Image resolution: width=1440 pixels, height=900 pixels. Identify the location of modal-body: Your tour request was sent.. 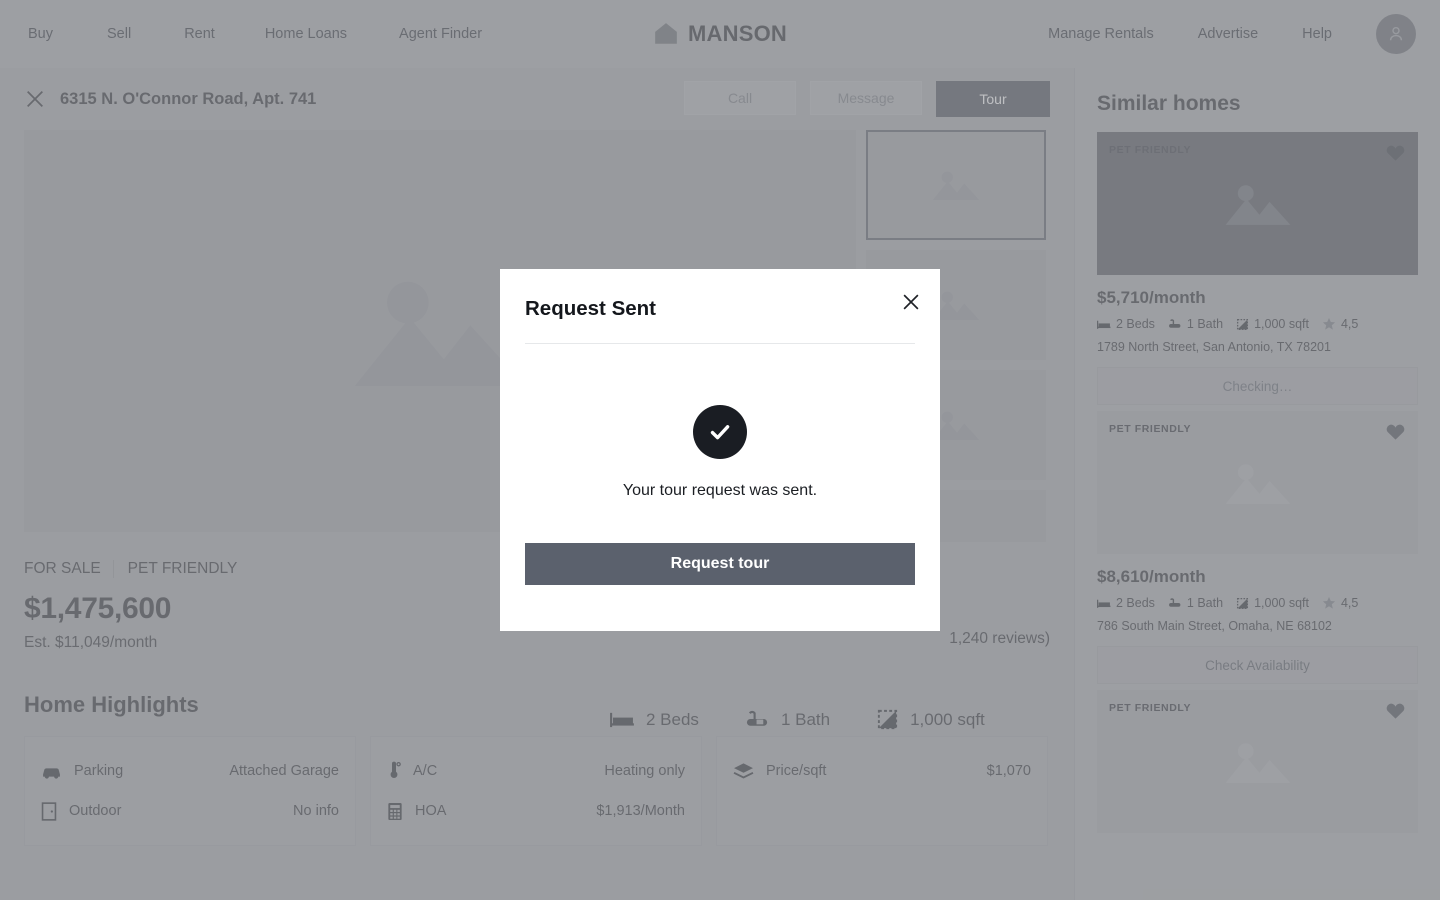
(720, 422).